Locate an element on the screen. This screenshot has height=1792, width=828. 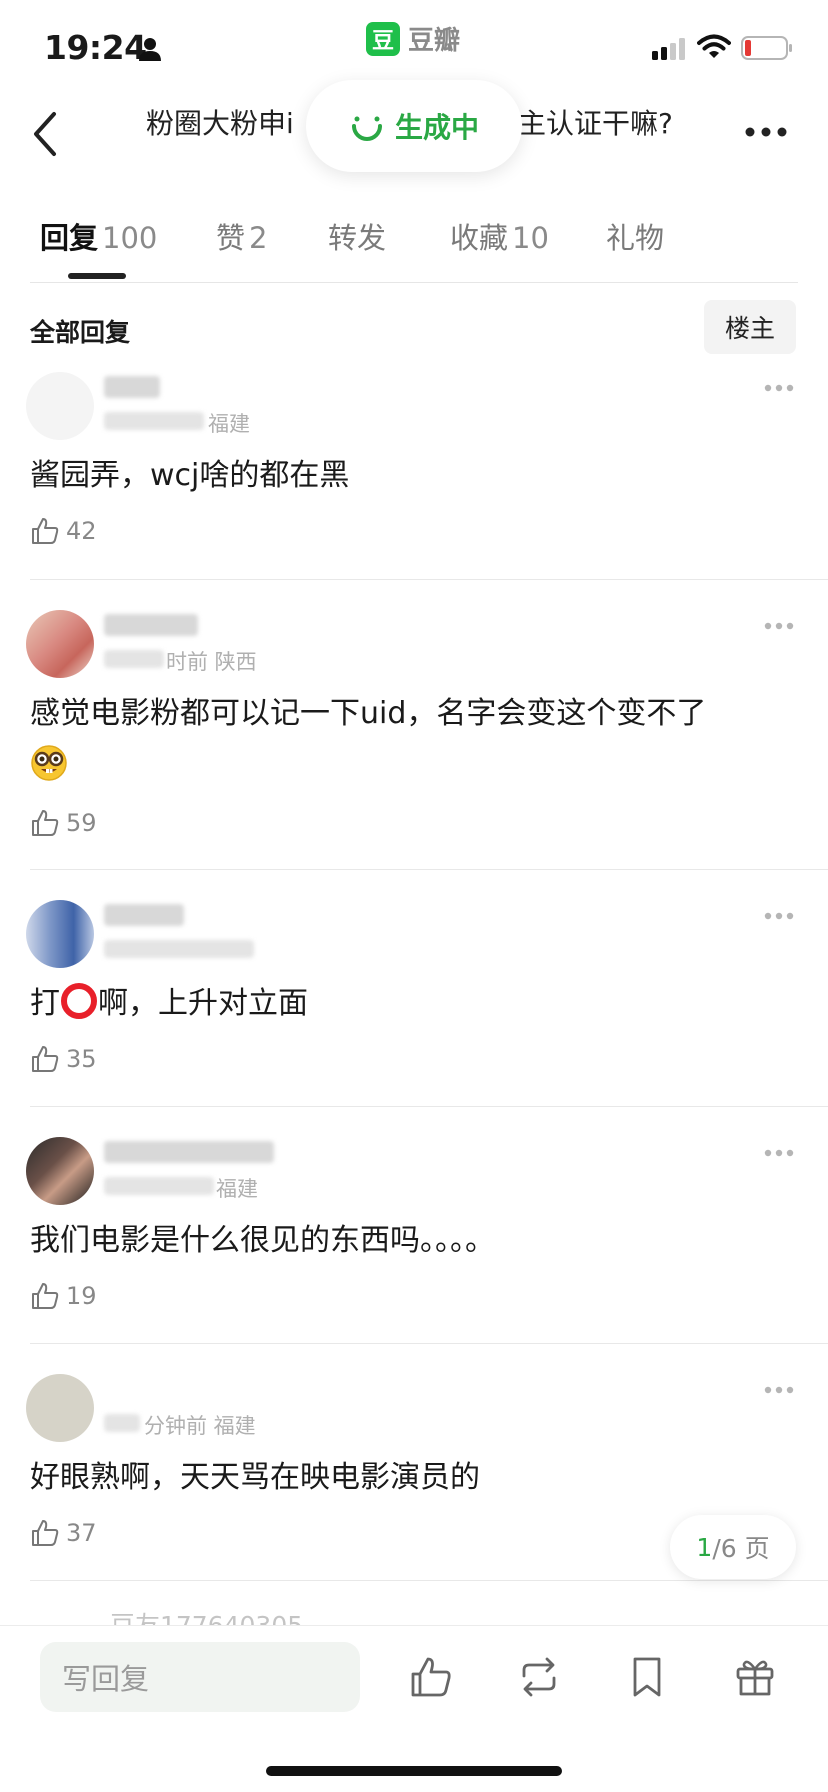
nav-bar: 粉圈大粉申i 主认证干嘛? 生成中 is located at coordinates (414, 130).